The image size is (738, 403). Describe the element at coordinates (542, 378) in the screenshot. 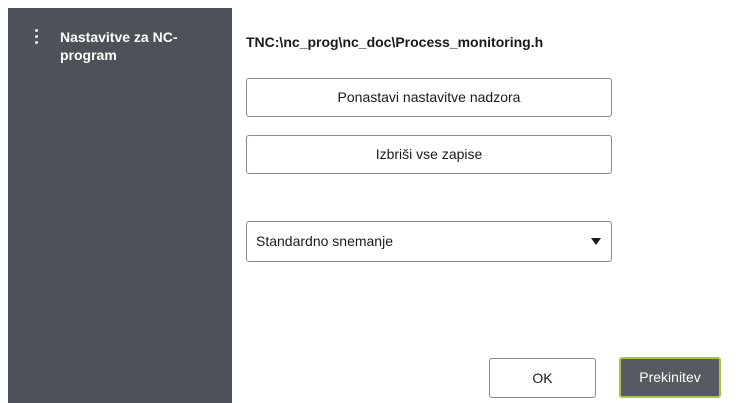

I see `ok-button: OK` at that location.